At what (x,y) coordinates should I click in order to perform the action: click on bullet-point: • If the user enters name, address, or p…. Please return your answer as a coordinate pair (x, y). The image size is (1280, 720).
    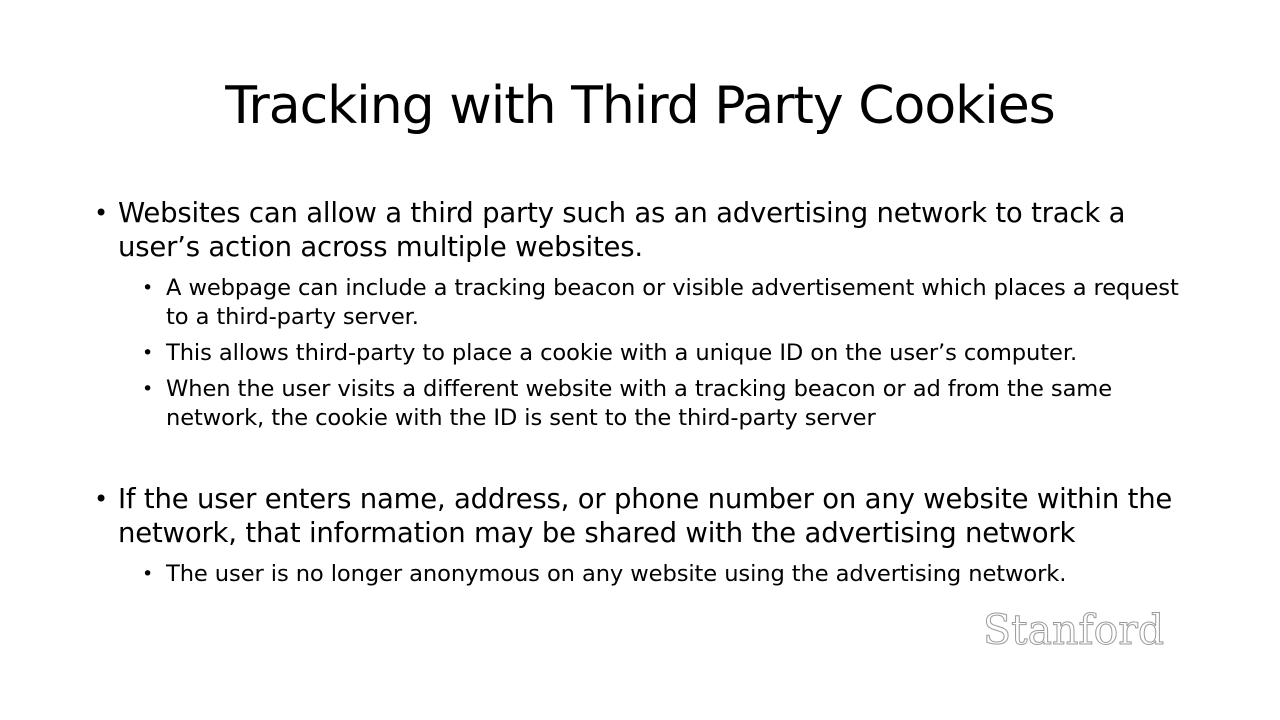
    Looking at the image, I should click on (644, 516).